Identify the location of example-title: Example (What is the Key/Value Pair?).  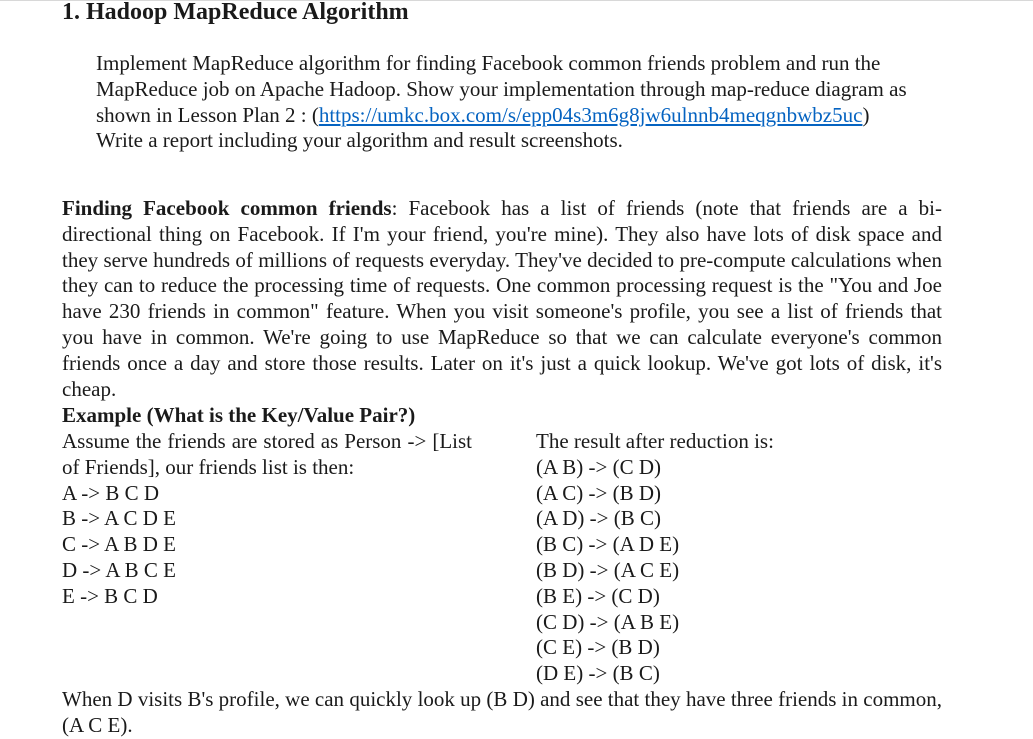
(239, 415).